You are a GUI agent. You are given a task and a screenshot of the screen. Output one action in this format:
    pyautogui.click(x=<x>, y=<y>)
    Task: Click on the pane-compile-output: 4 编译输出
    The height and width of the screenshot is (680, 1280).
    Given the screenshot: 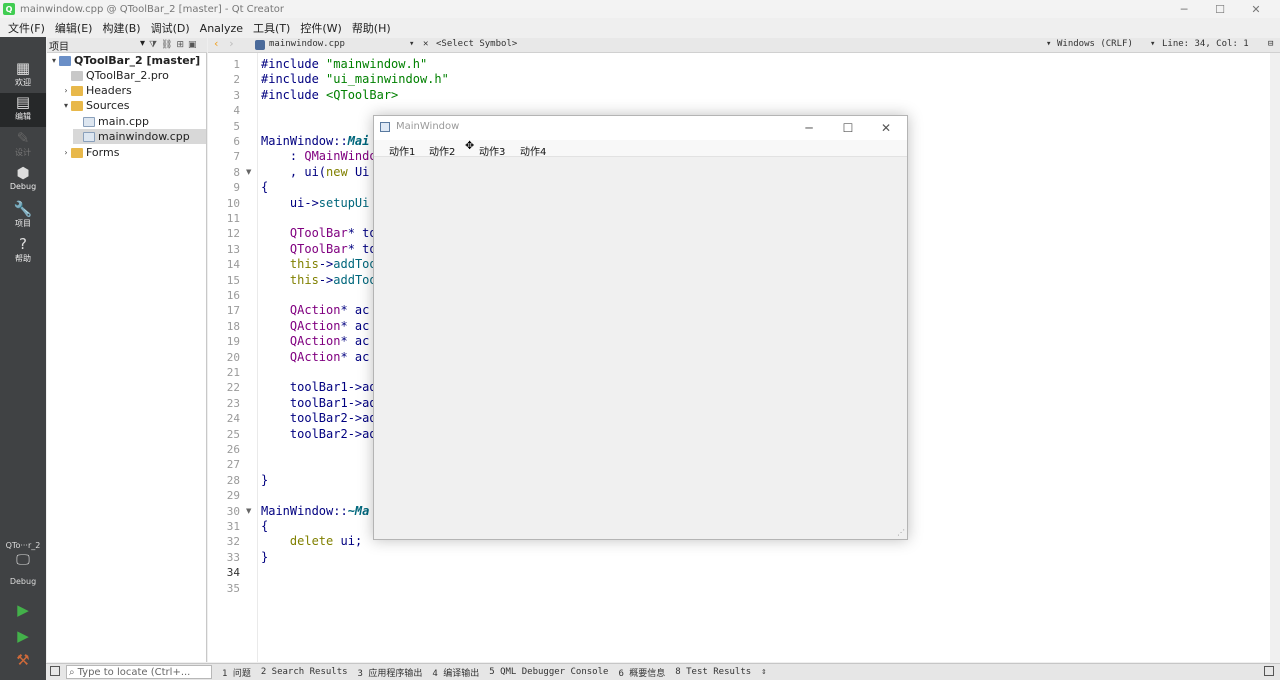 What is the action you would take?
    pyautogui.click(x=455, y=672)
    